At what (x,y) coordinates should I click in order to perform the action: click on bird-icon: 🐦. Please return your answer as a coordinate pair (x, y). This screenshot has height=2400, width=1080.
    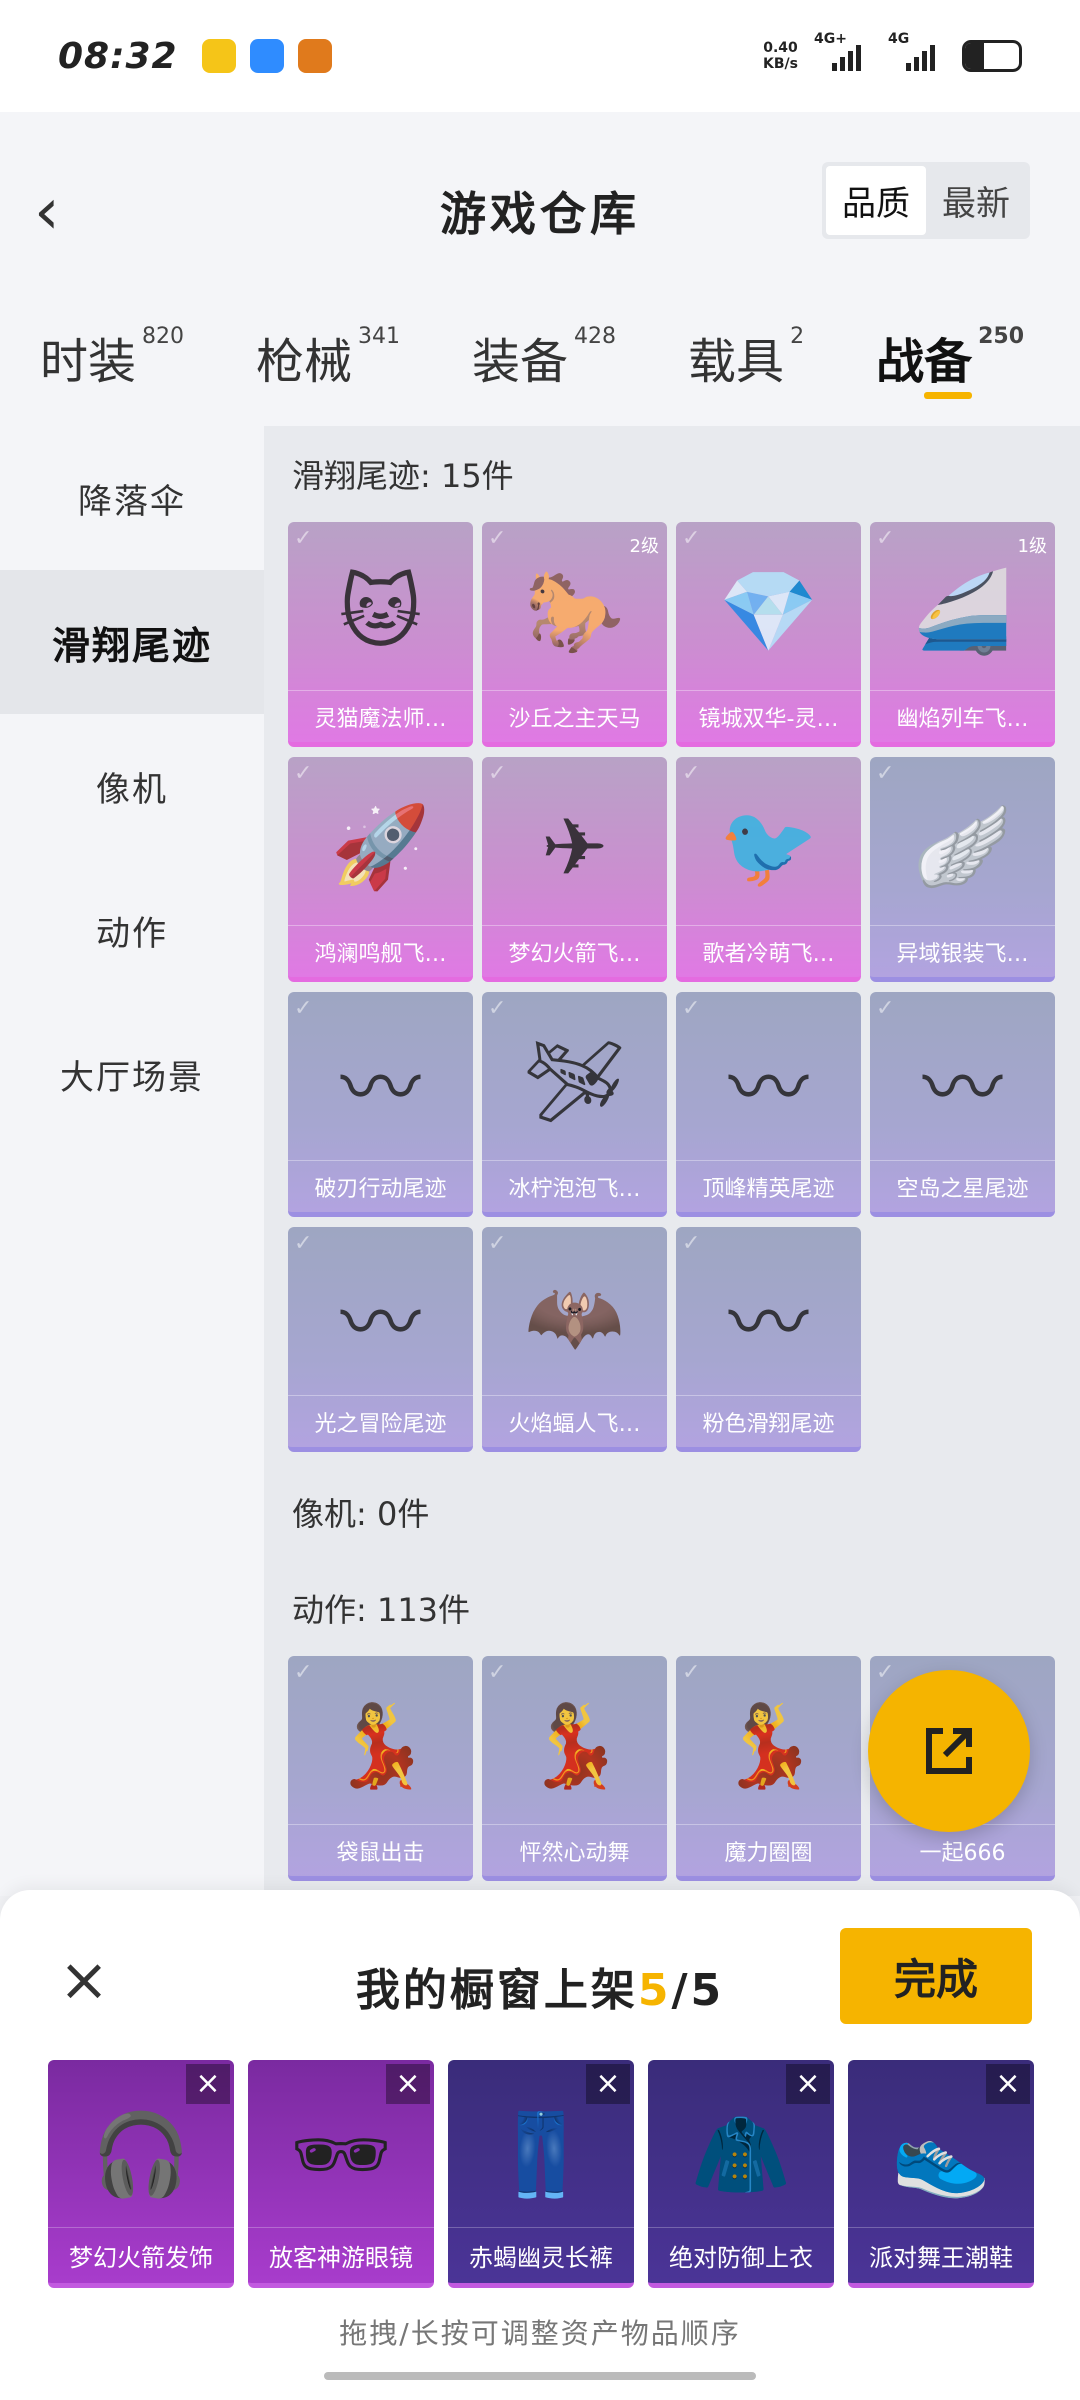
    Looking at the image, I should click on (768, 846).